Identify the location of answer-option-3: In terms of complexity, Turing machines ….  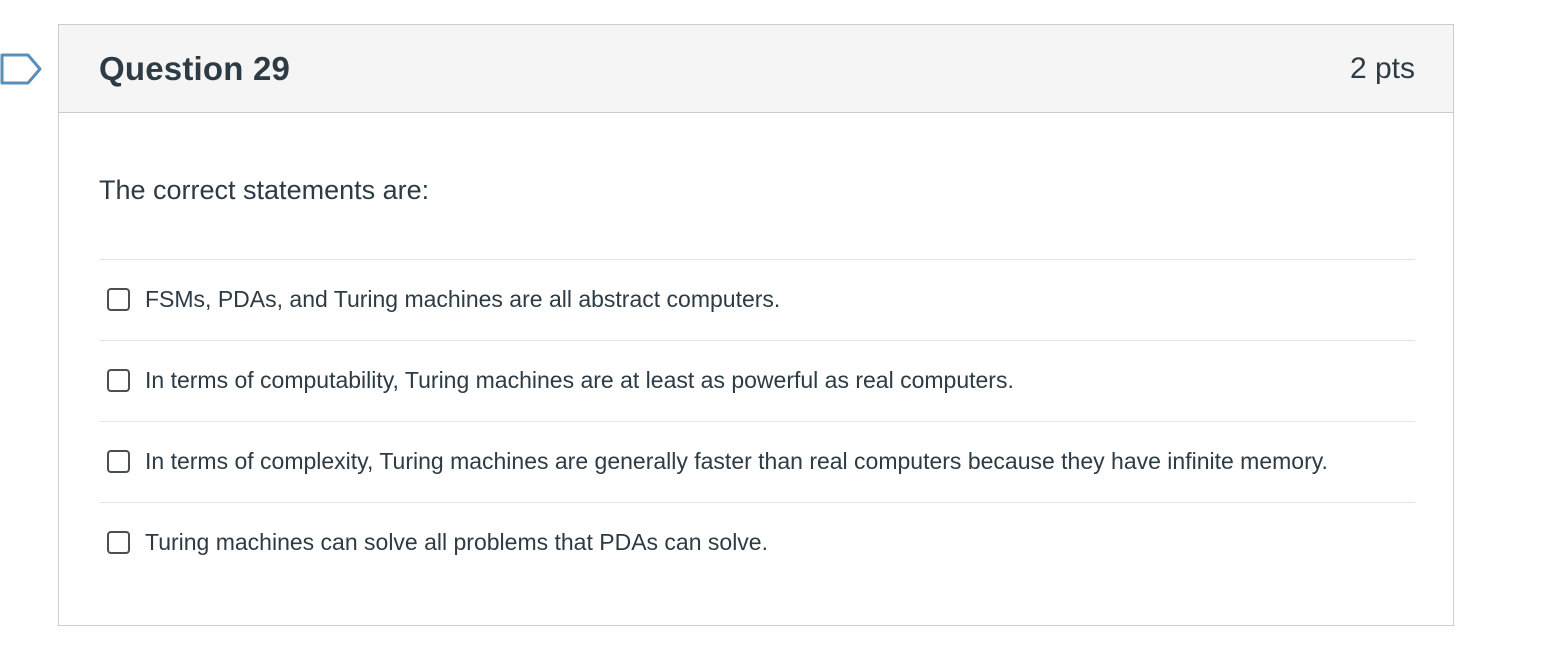
(757, 462).